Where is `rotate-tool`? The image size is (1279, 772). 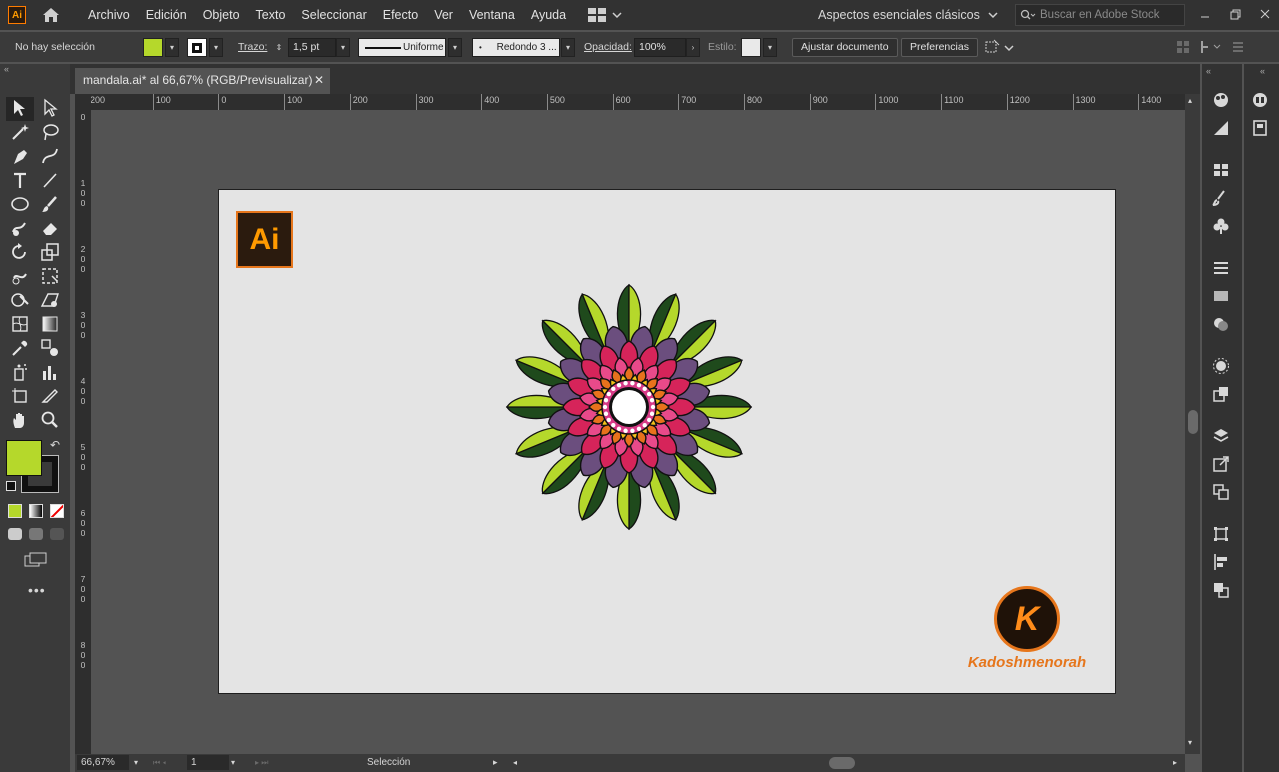
rotate-tool is located at coordinates (20, 252).